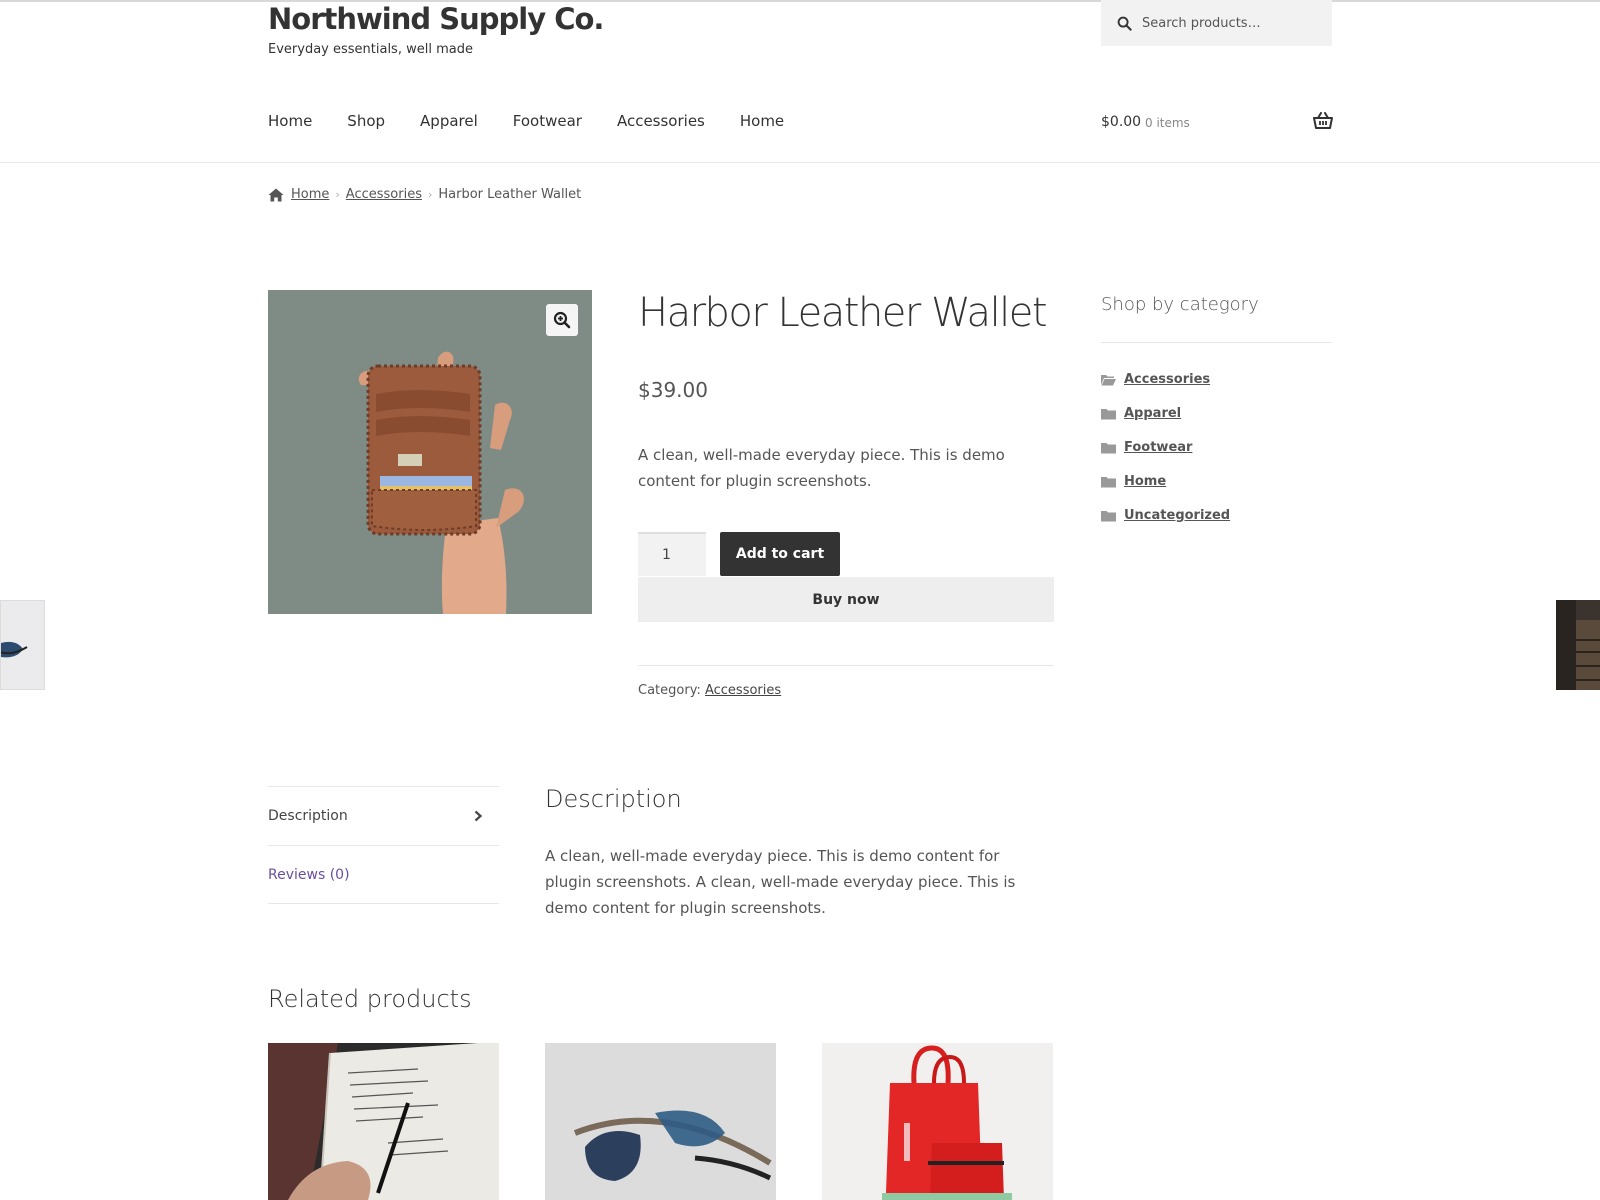 This screenshot has height=1200, width=1600. I want to click on tab-reviews-label: Reviews (0), so click(309, 874).